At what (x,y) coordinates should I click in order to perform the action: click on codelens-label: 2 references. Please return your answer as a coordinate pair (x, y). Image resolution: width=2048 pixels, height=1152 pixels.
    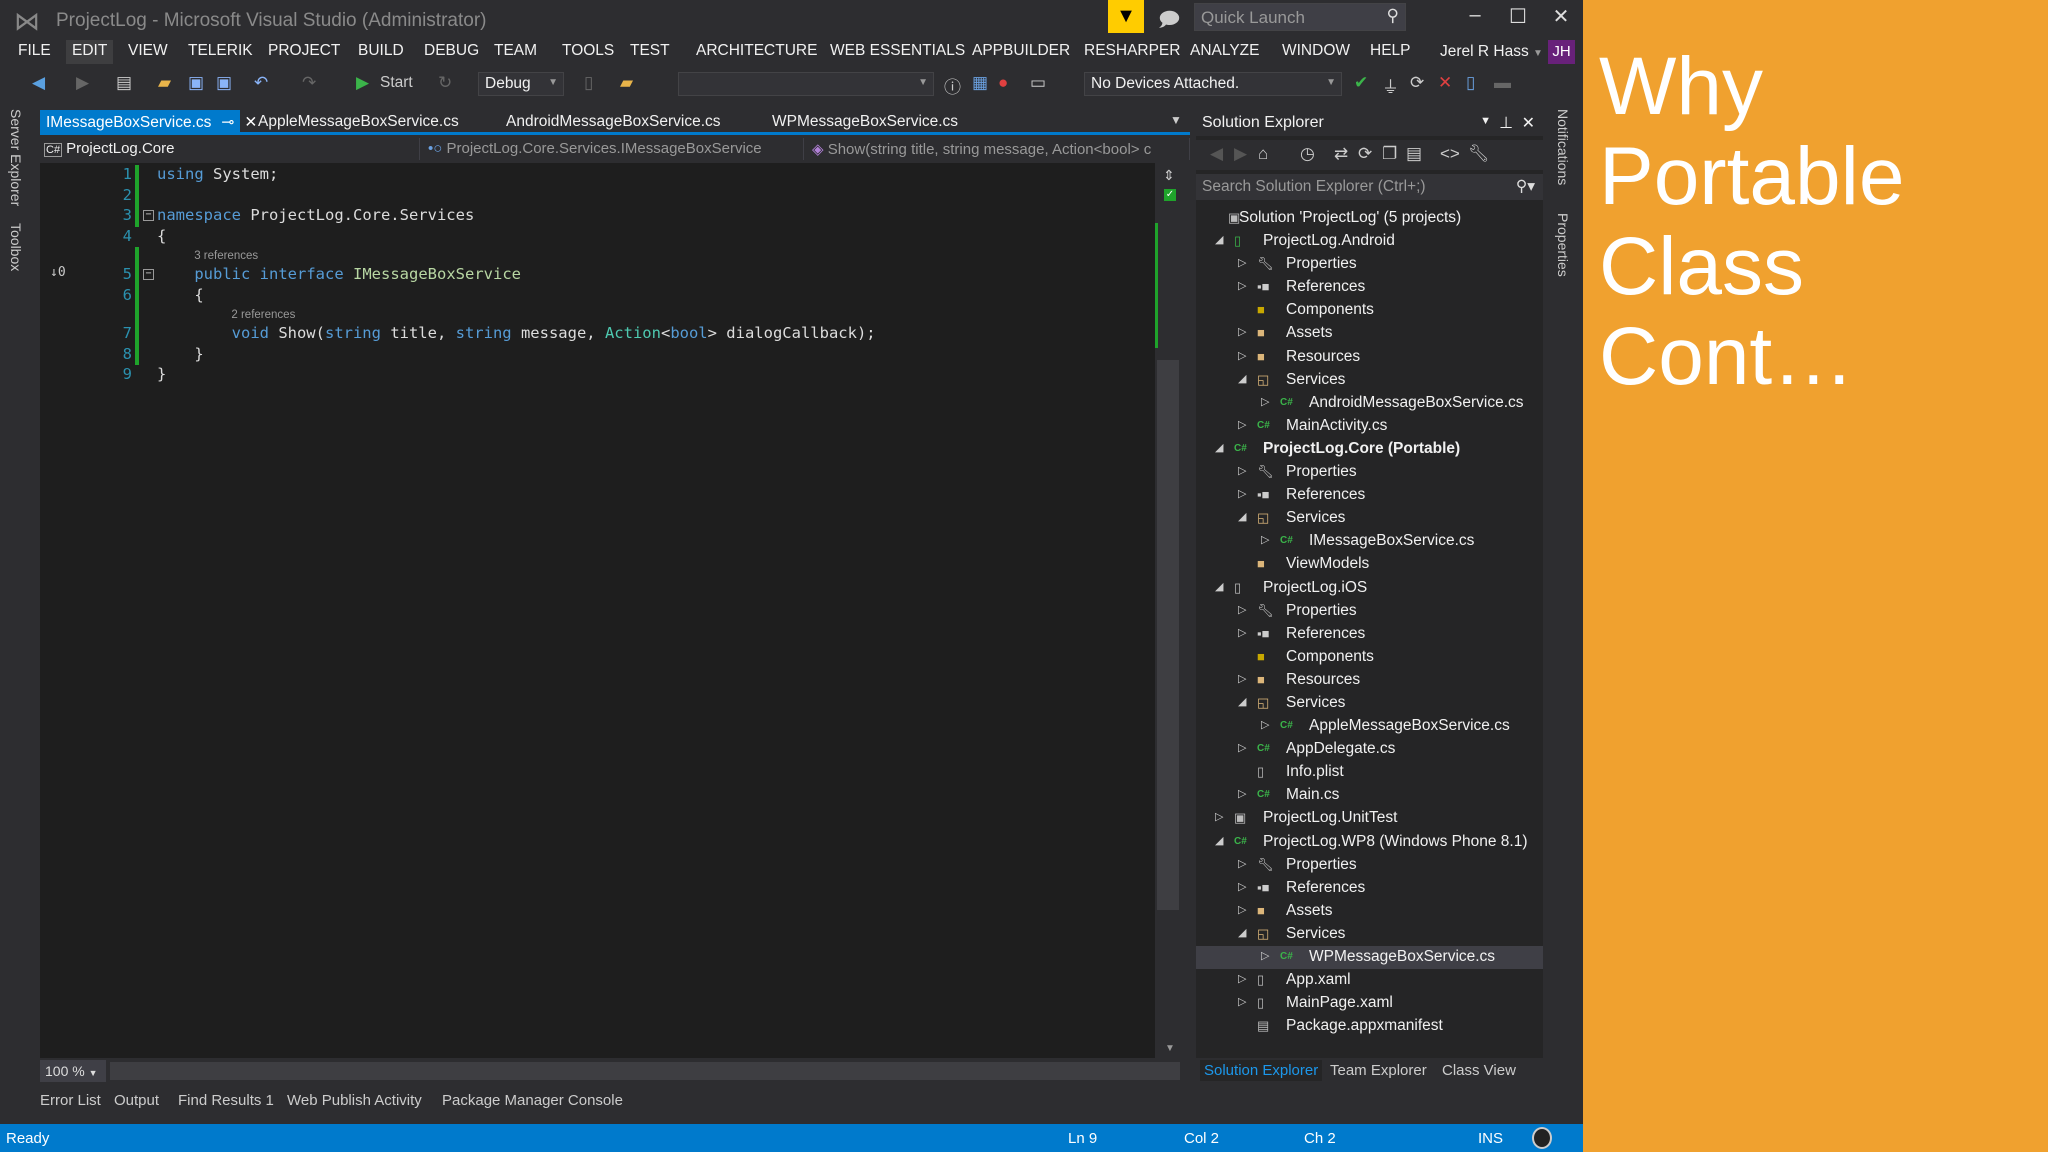
    Looking at the image, I should click on (263, 315).